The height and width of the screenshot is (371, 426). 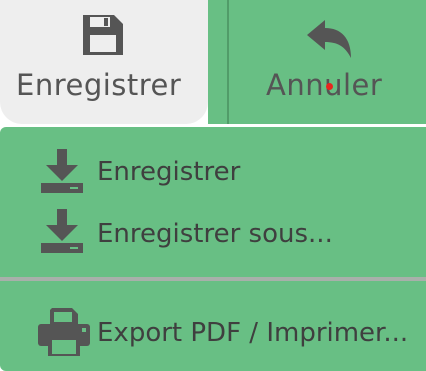 What do you see at coordinates (169, 172) in the screenshot?
I see `menu-item-save-label: Enregistrer` at bounding box center [169, 172].